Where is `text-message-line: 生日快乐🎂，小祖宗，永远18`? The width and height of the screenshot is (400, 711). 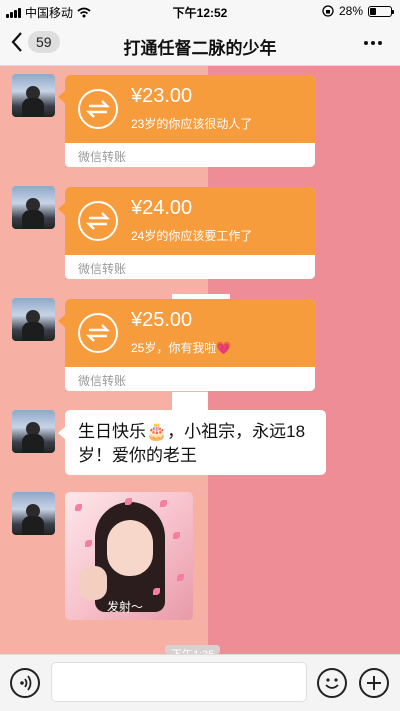 text-message-line: 生日快乐🎂，小祖宗，永远18 is located at coordinates (192, 431).